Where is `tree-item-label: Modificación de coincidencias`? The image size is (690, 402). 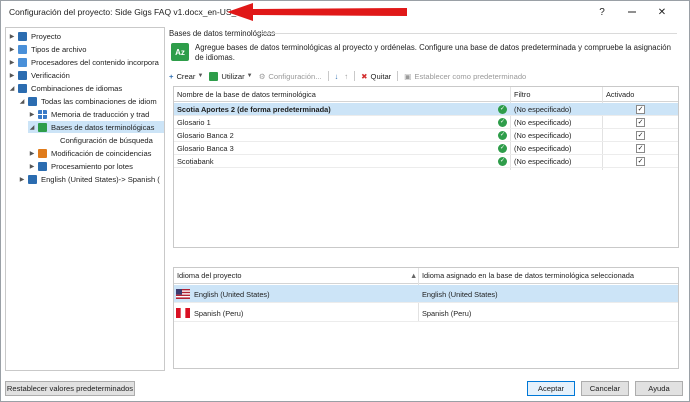 tree-item-label: Modificación de coincidencias is located at coordinates (101, 153).